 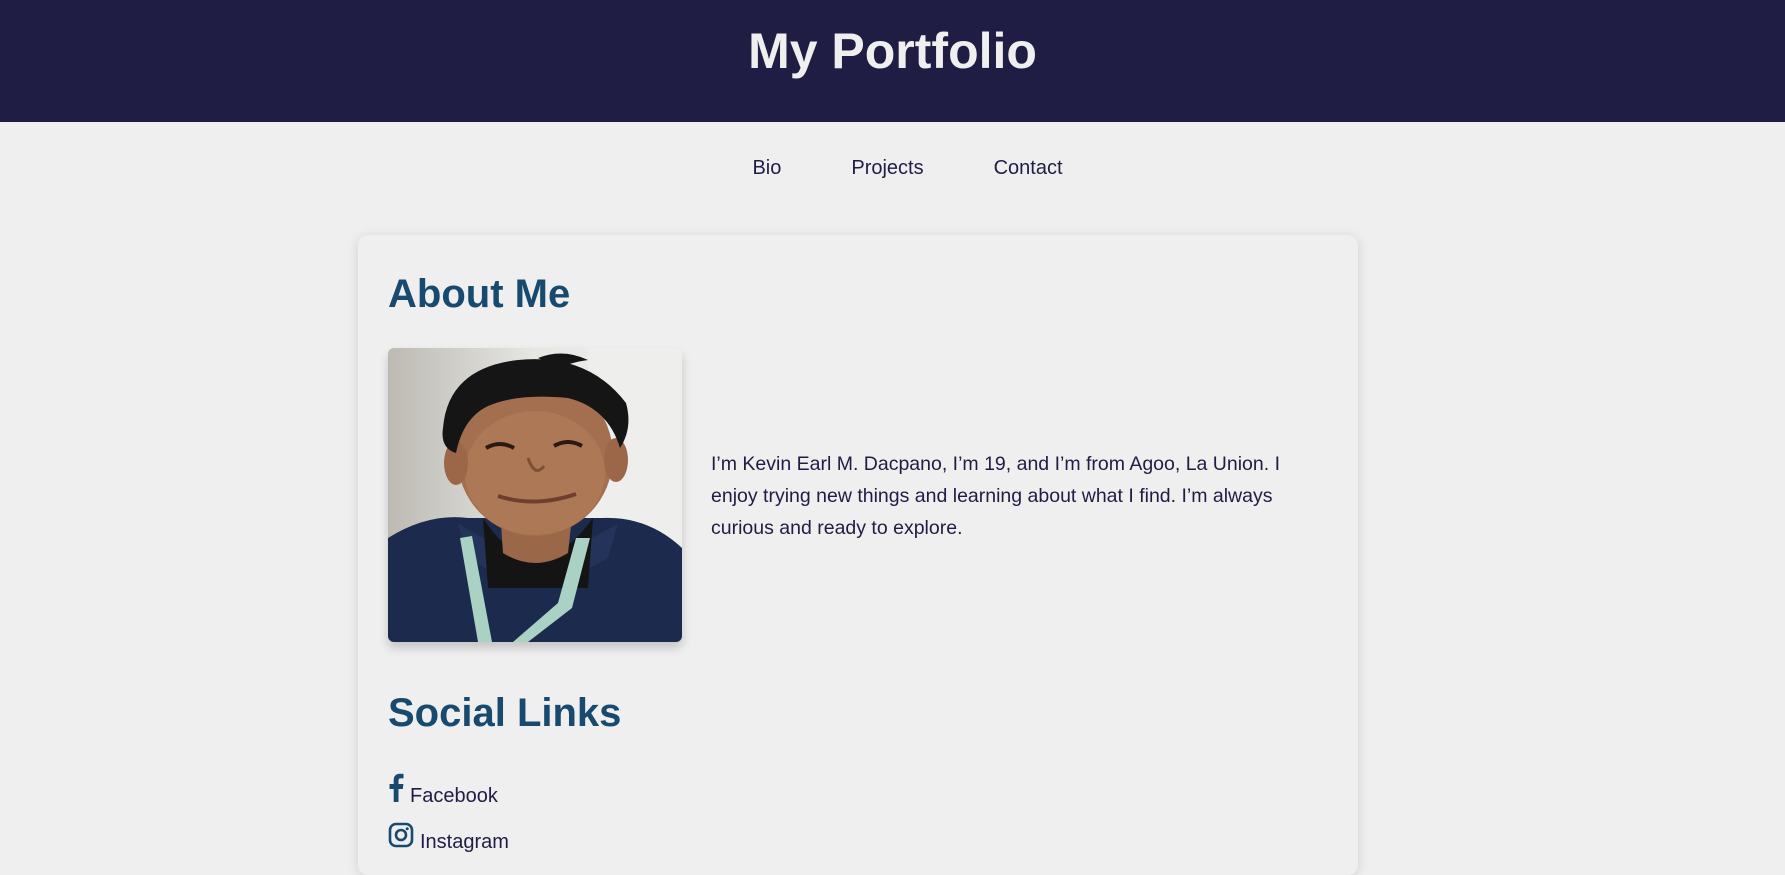 I want to click on about-heading: About Me, so click(x=479, y=294).